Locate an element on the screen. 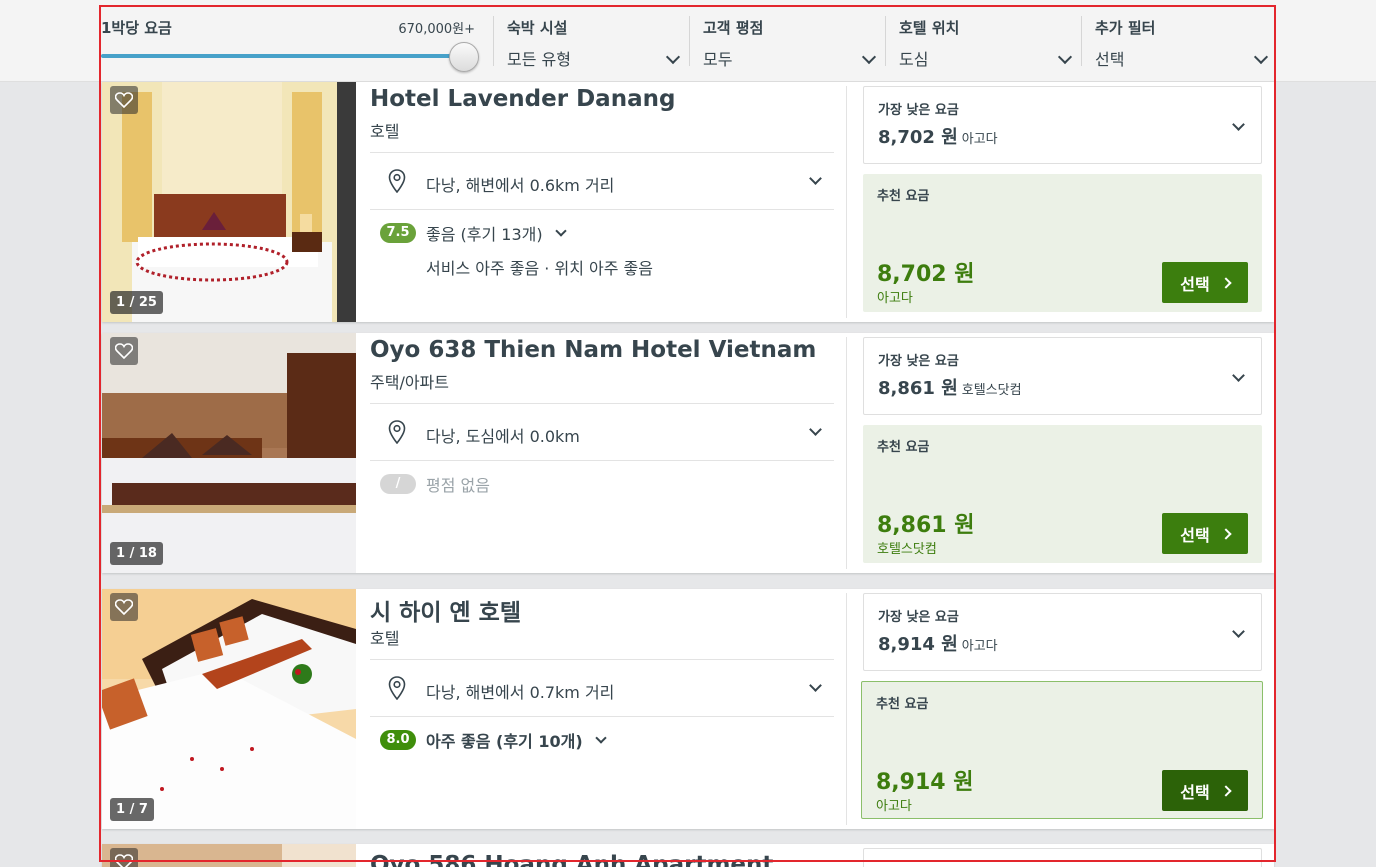 Image resolution: width=1376 pixels, height=867 pixels. hotel-photo: 1 / 7 is located at coordinates (229, 709).